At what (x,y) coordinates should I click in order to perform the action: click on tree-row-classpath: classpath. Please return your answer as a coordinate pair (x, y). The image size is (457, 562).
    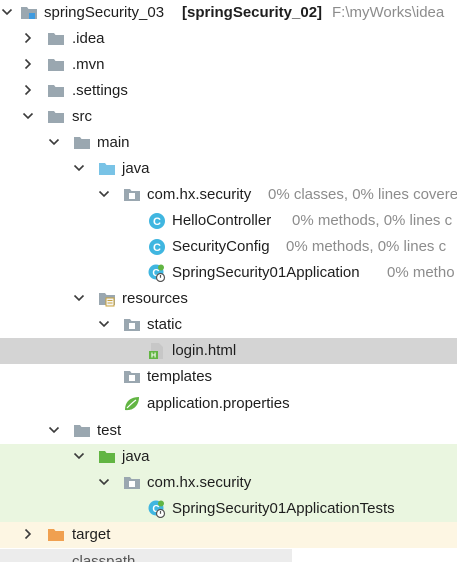
    Looking at the image, I should click on (228, 555).